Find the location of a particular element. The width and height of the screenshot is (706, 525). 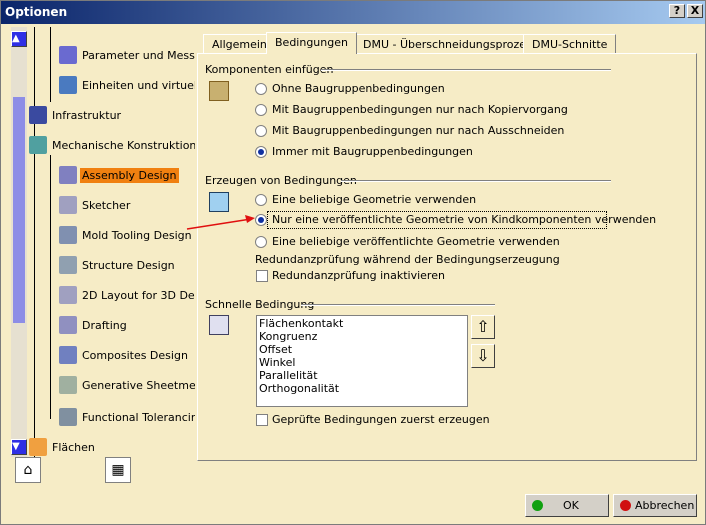

tree-item: Composites Design is located at coordinates (124, 355).